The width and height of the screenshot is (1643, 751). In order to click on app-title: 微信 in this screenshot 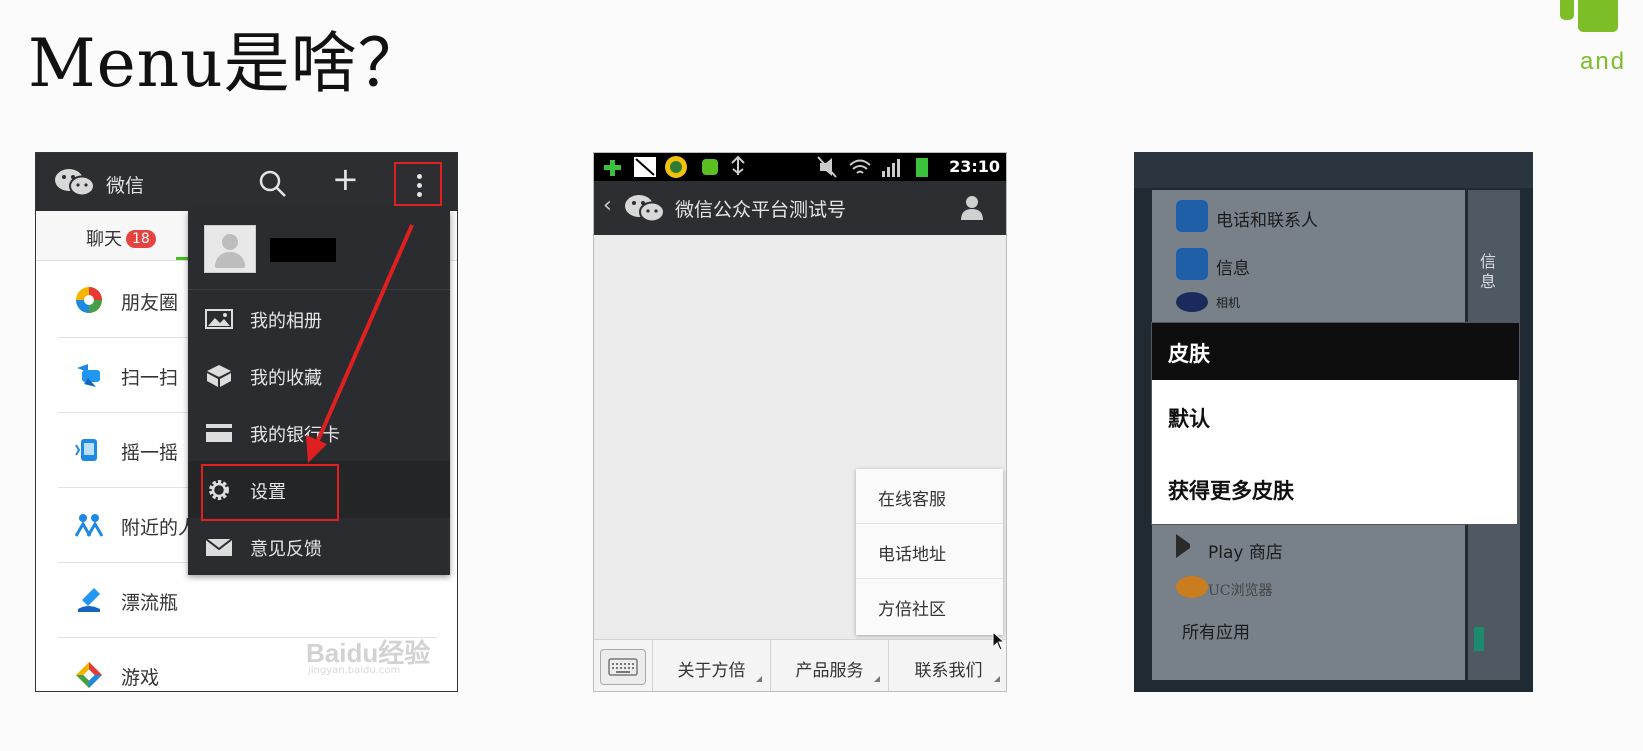, I will do `click(125, 186)`.